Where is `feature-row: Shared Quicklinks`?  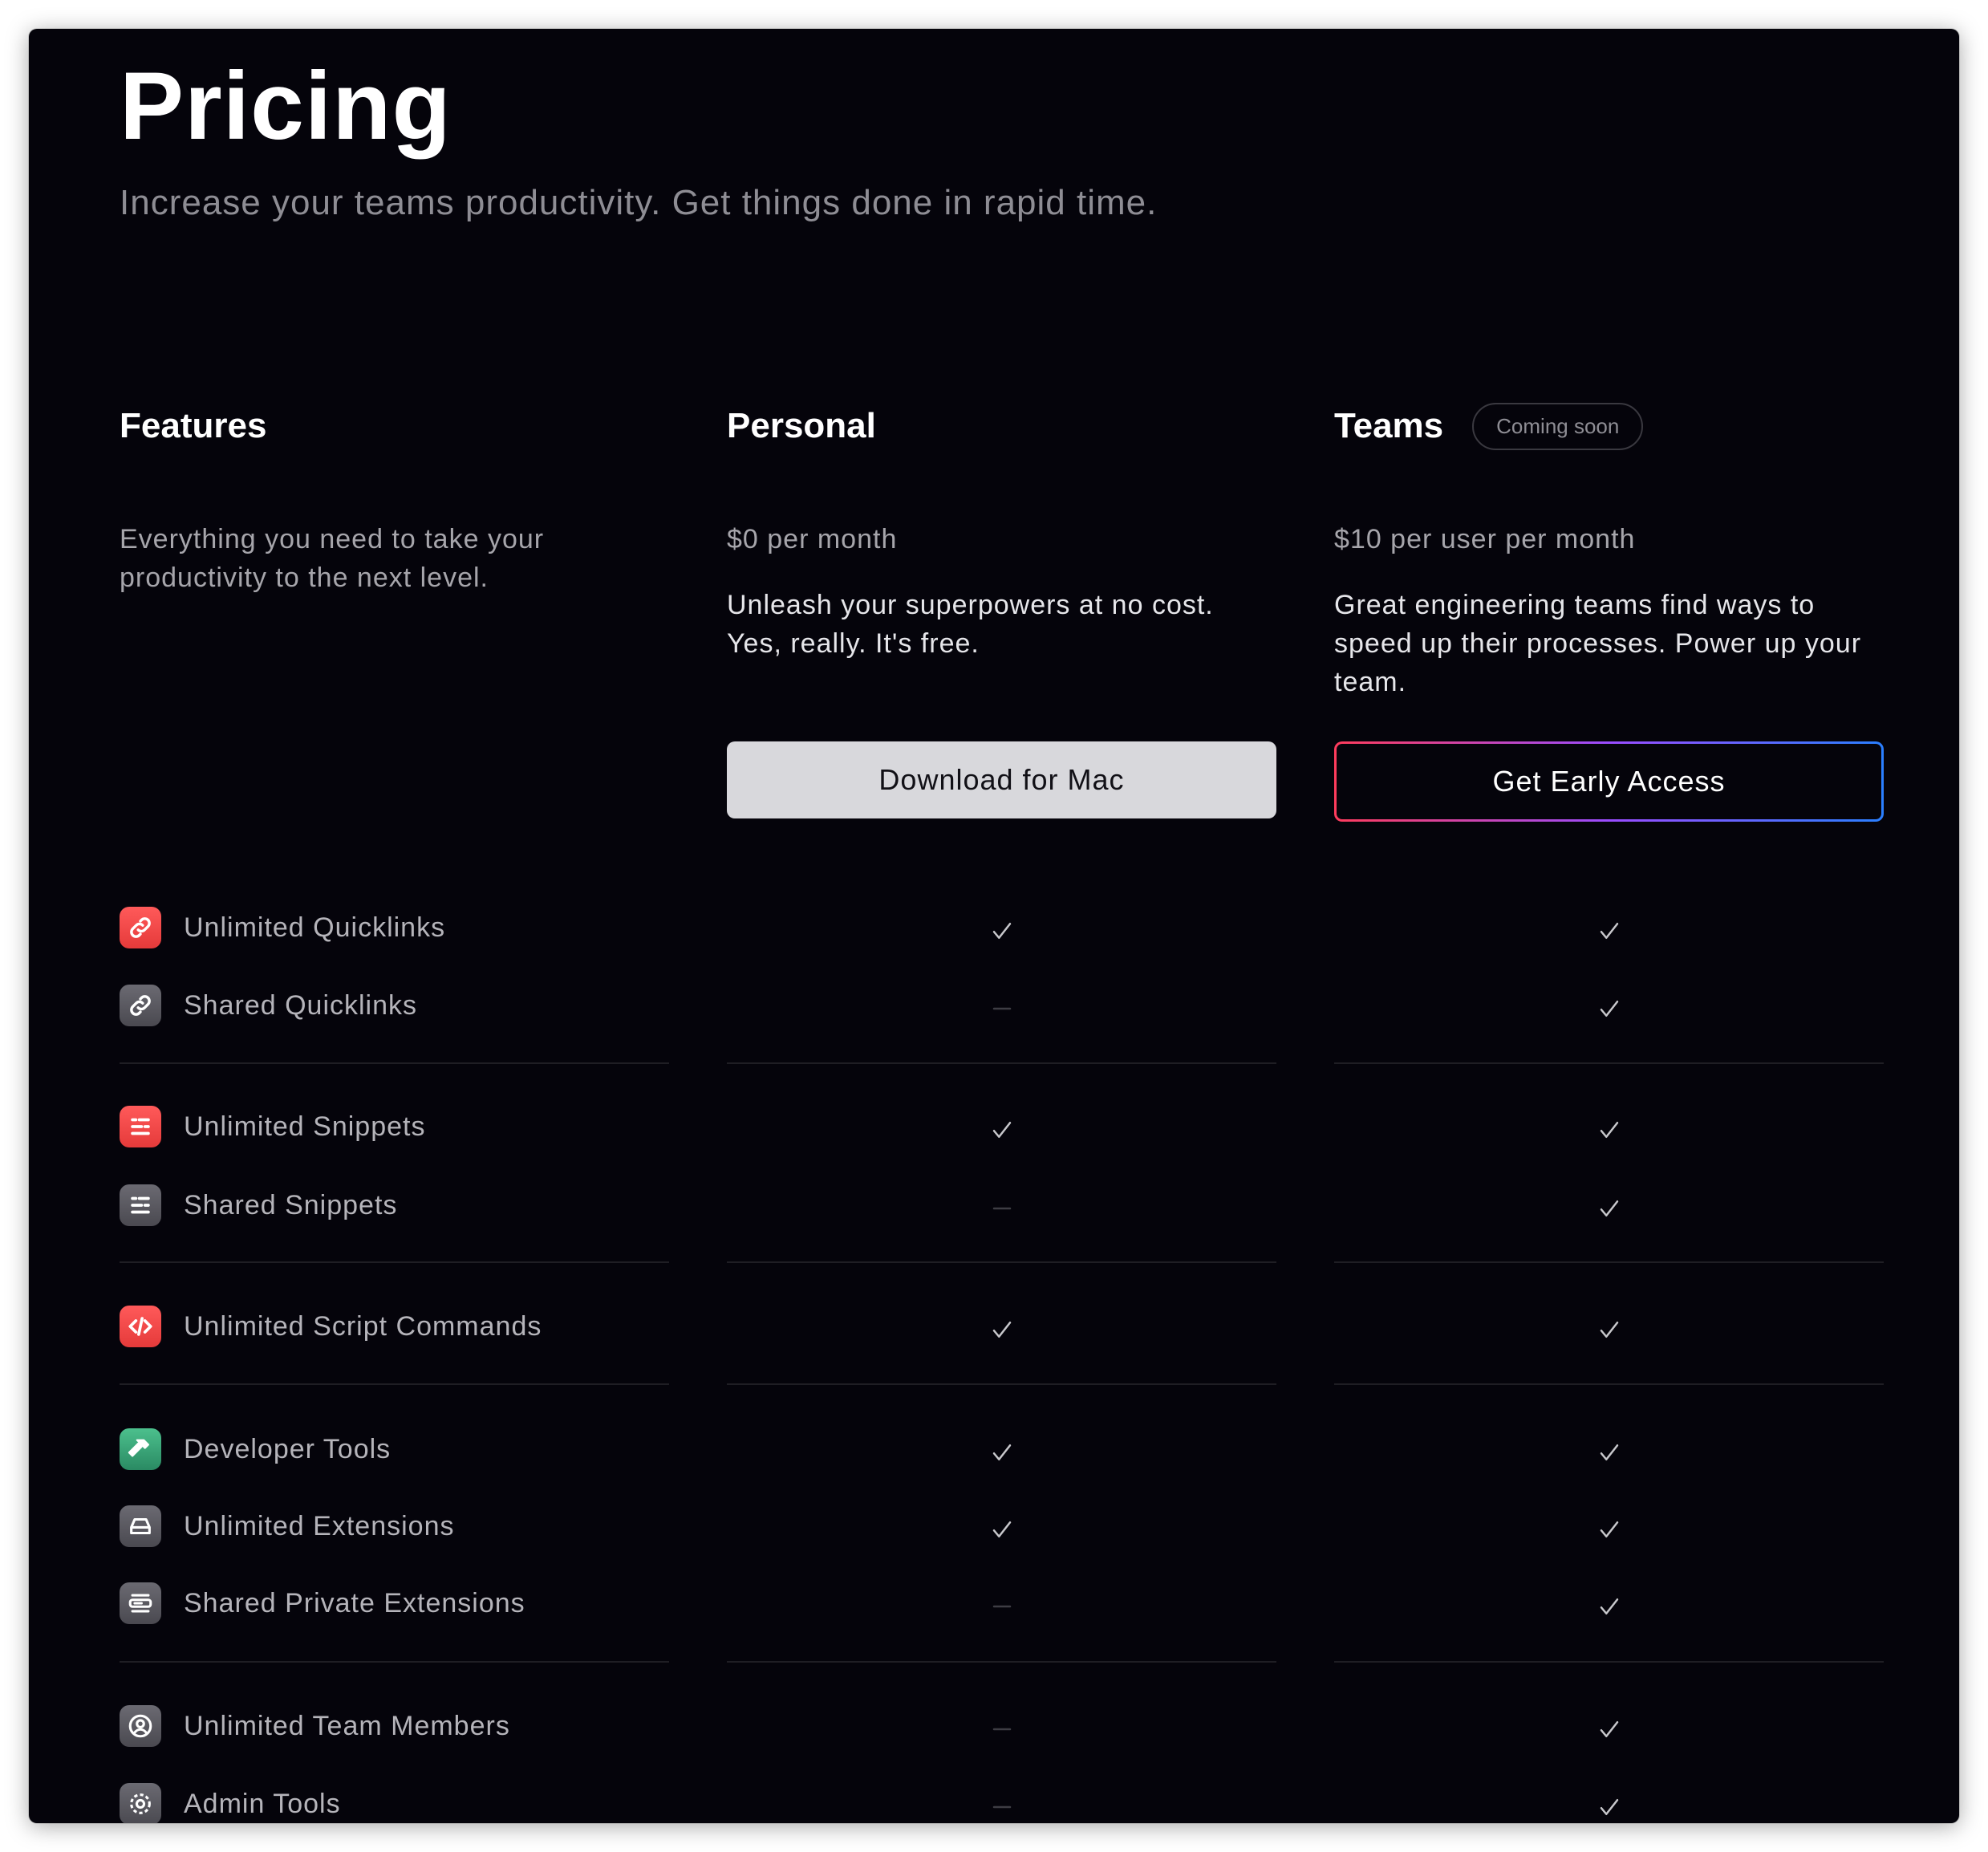
feature-row: Shared Quicklinks is located at coordinates (394, 1005).